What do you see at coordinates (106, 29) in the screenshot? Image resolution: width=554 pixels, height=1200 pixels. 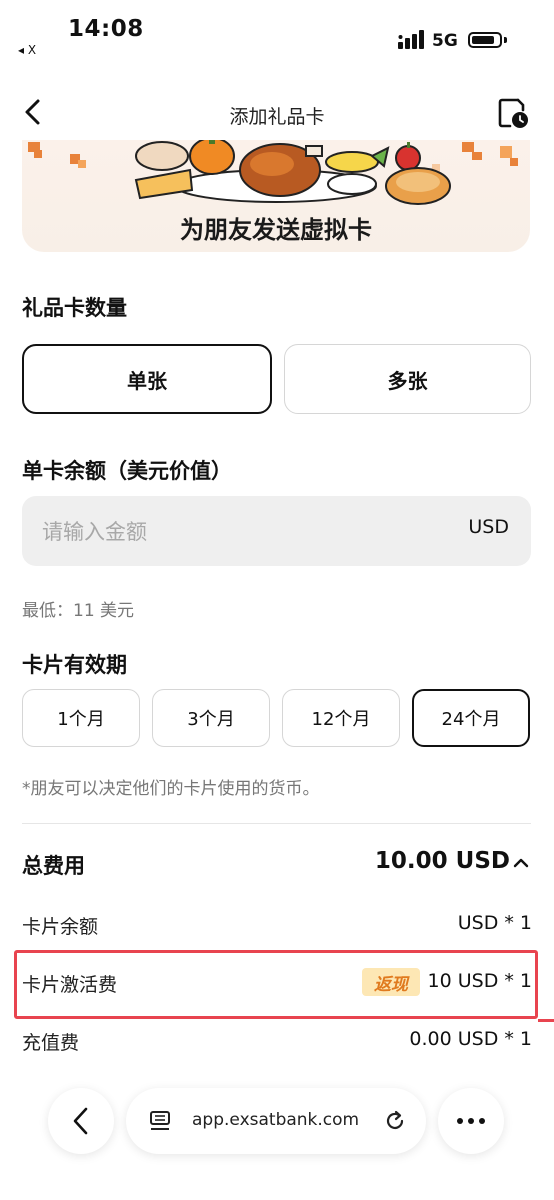 I see `status-time: 14:08` at bounding box center [106, 29].